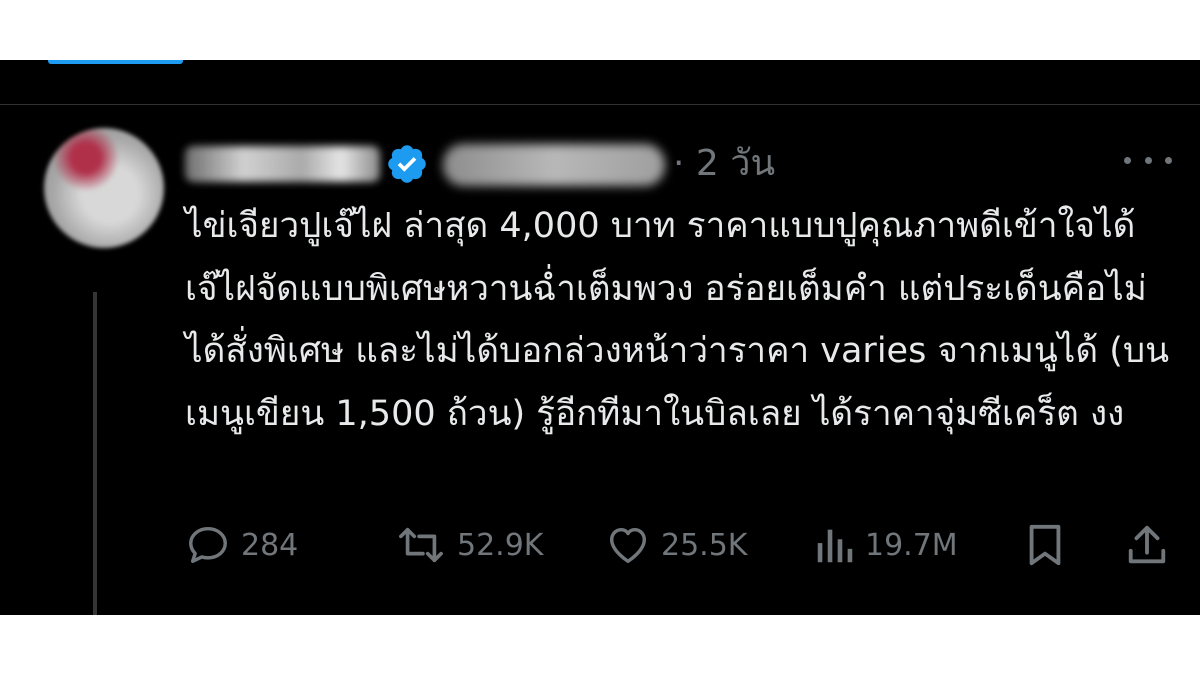 The height and width of the screenshot is (675, 1200). I want to click on tweet-timestamp: · 2 วัน, so click(724, 164).